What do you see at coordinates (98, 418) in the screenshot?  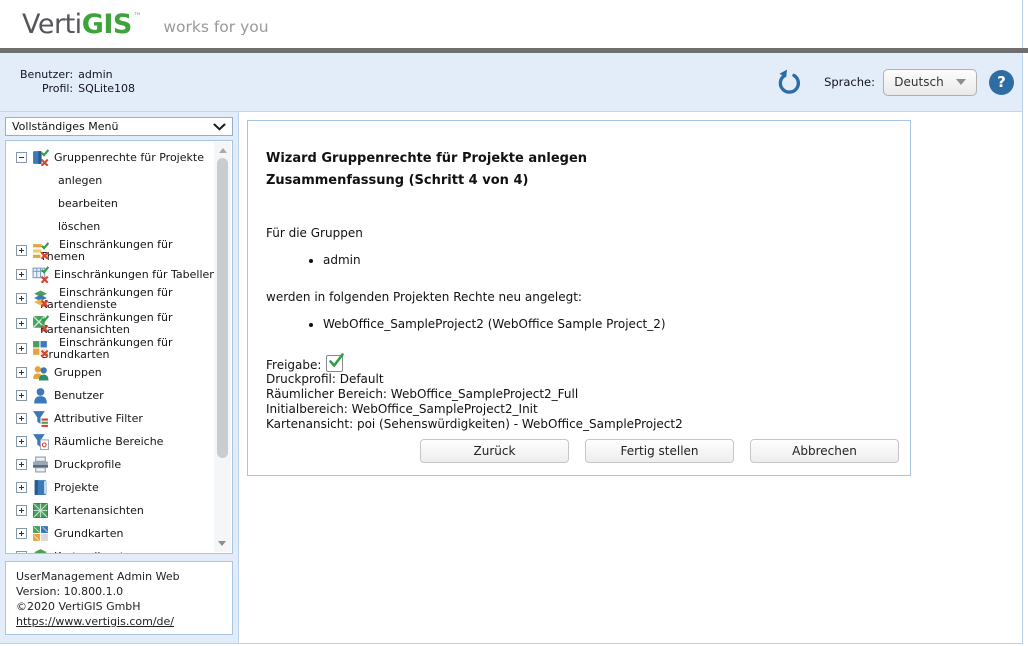 I see `tree-item-label: Attributive Filter` at bounding box center [98, 418].